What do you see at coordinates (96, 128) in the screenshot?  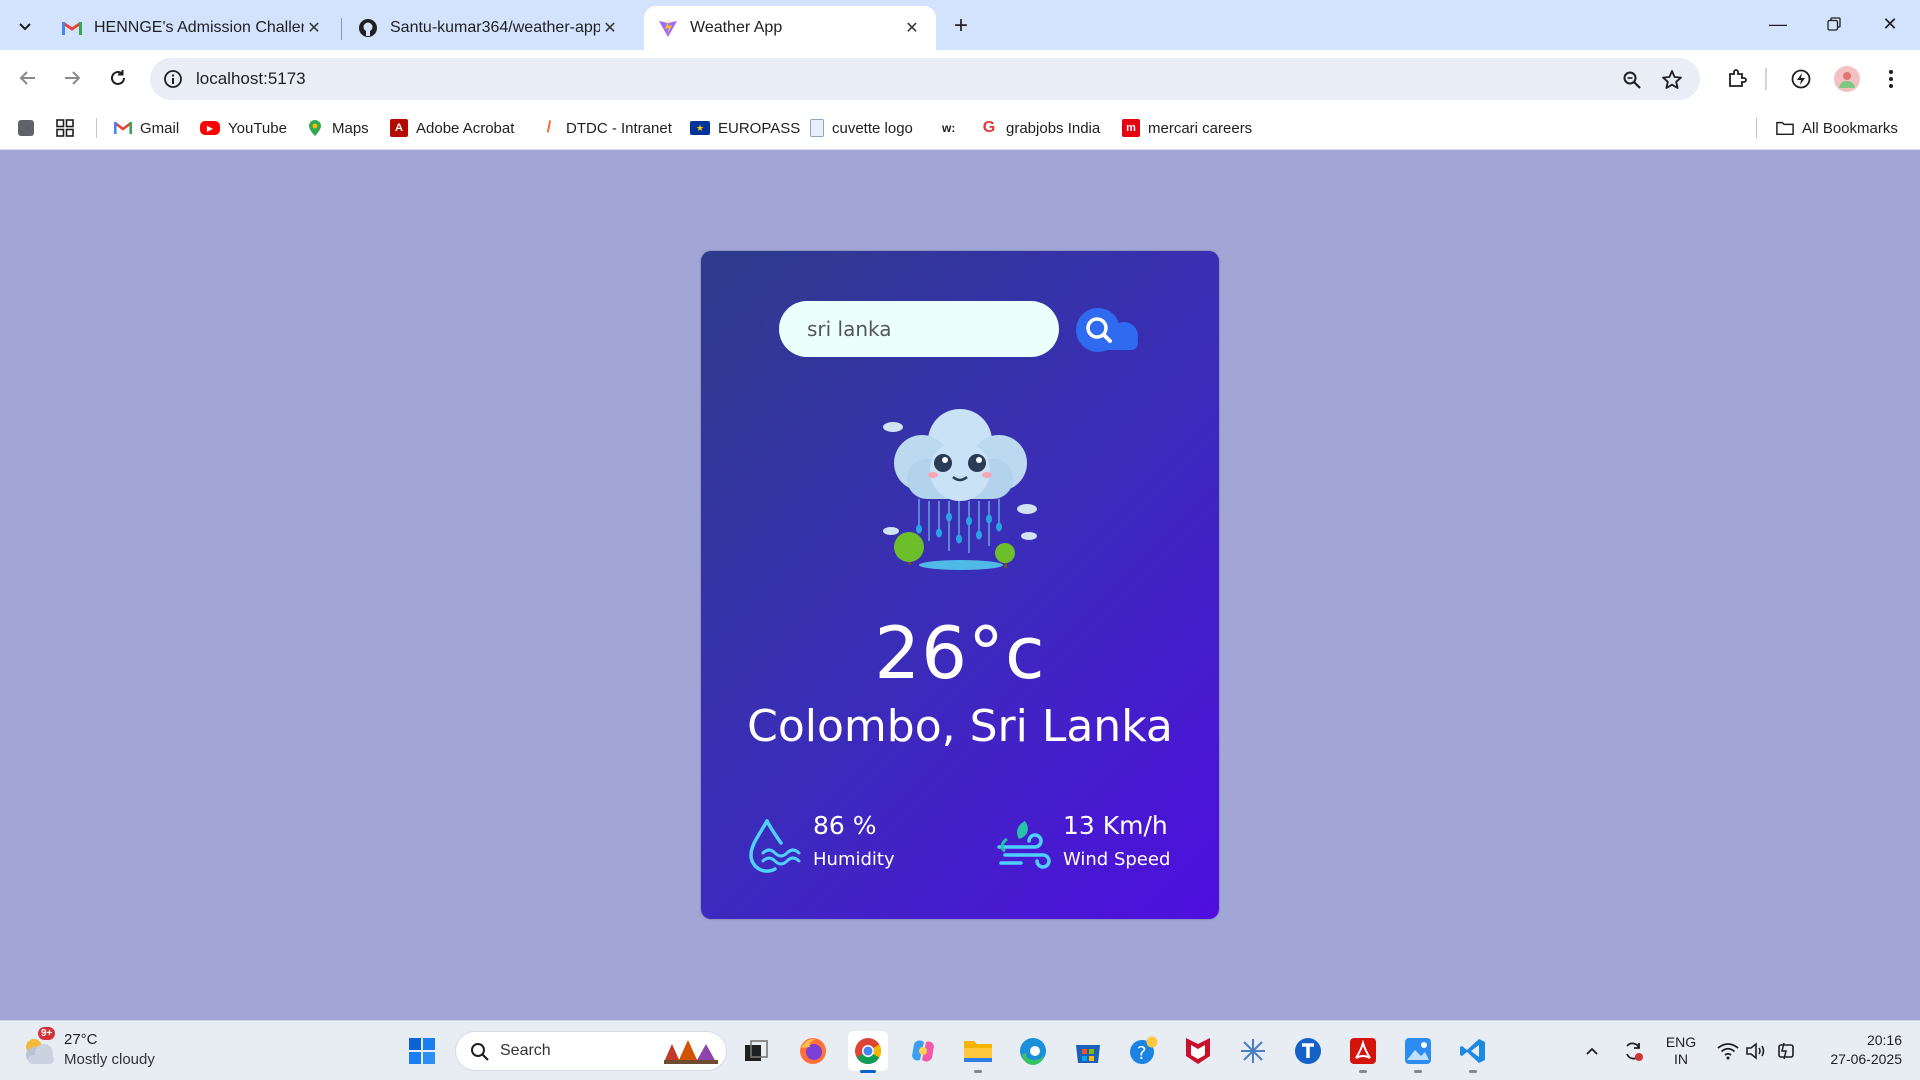 I see `bookmarks-divider` at bounding box center [96, 128].